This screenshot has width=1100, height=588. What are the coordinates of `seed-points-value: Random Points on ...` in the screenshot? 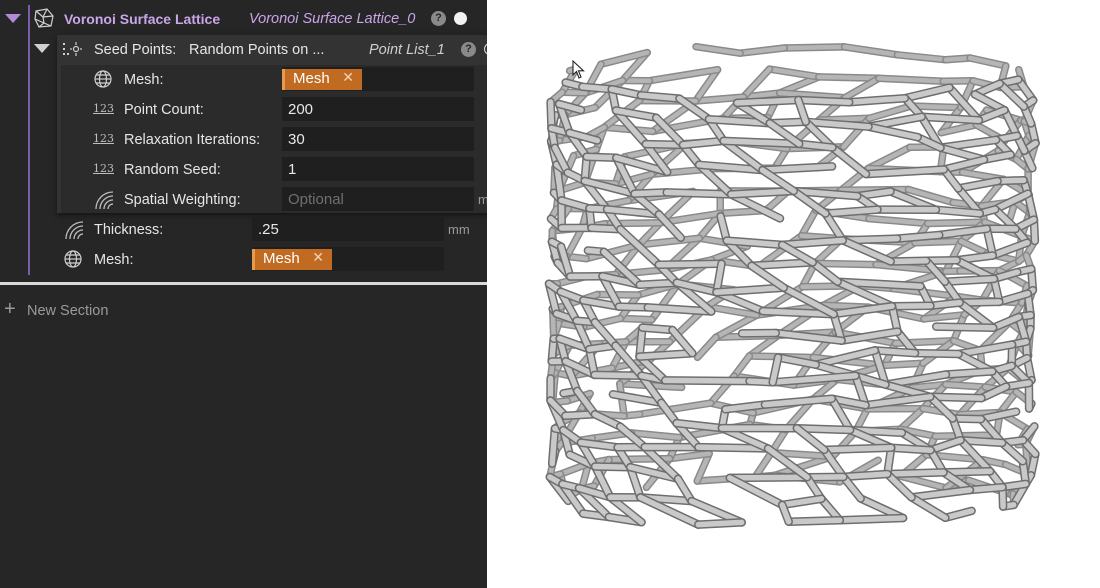 It's located at (256, 50).